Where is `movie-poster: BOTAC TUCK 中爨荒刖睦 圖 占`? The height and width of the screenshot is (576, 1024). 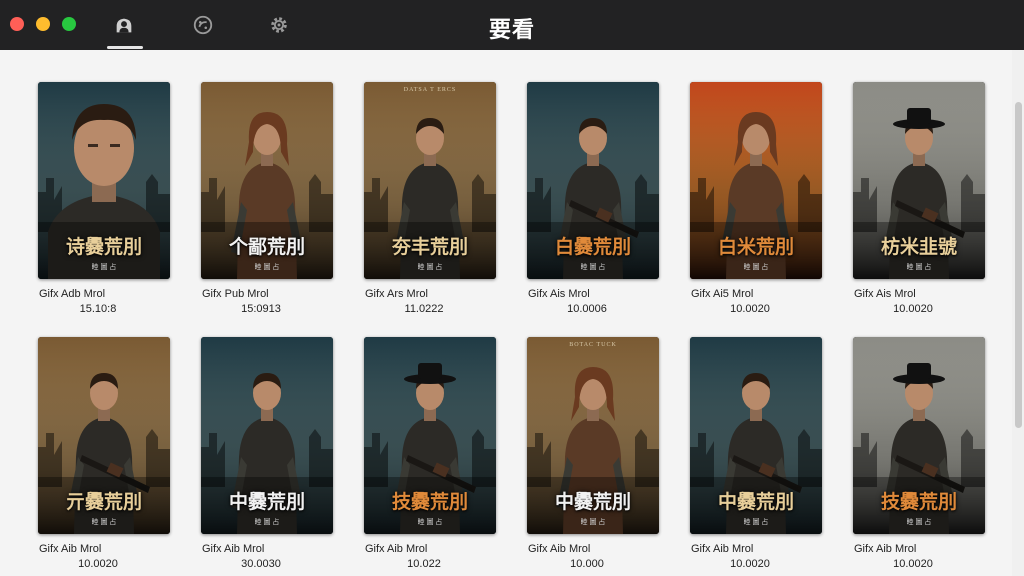
movie-poster: BOTAC TUCK 中爨荒刖睦 圖 占 is located at coordinates (593, 435).